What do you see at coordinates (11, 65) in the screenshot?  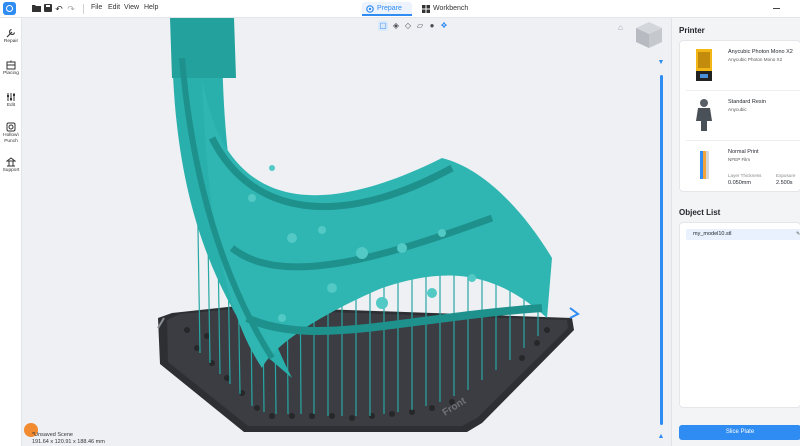 I see `placing-icon` at bounding box center [11, 65].